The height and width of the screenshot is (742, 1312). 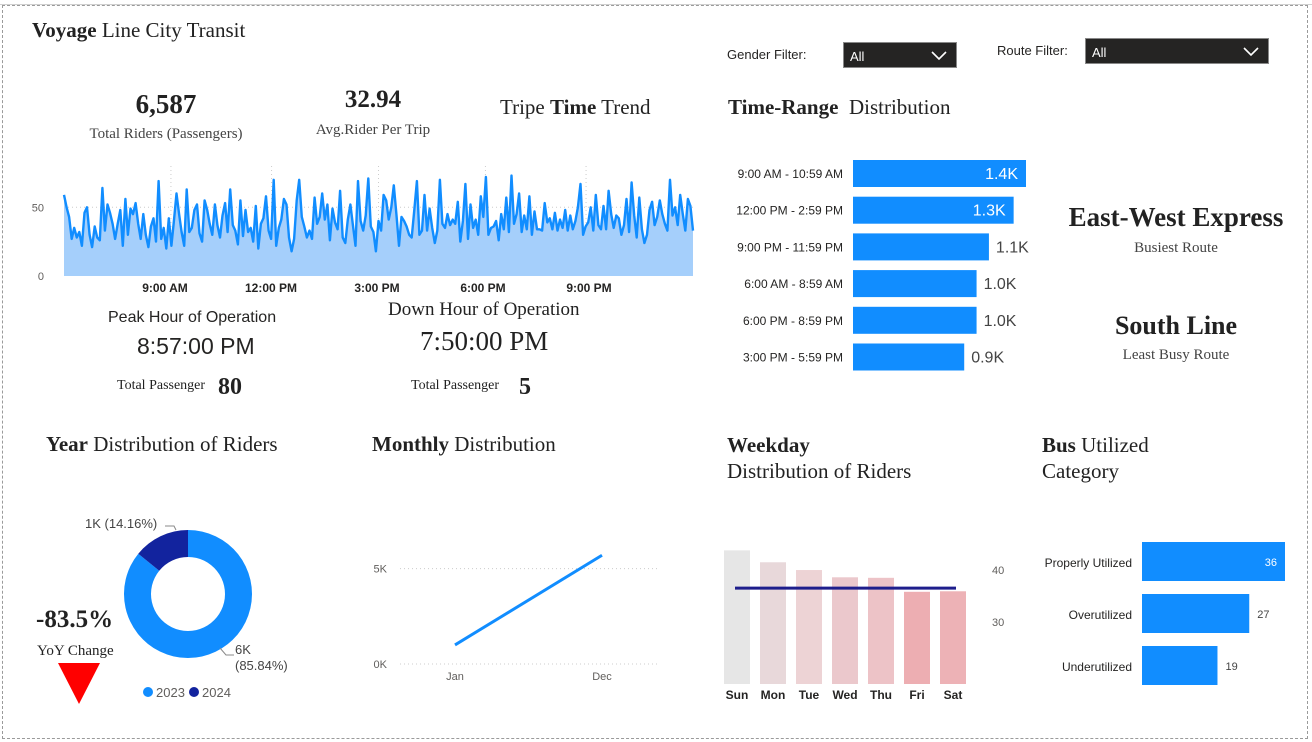 What do you see at coordinates (1097, 667) in the screenshot?
I see `category-label: Underutilized` at bounding box center [1097, 667].